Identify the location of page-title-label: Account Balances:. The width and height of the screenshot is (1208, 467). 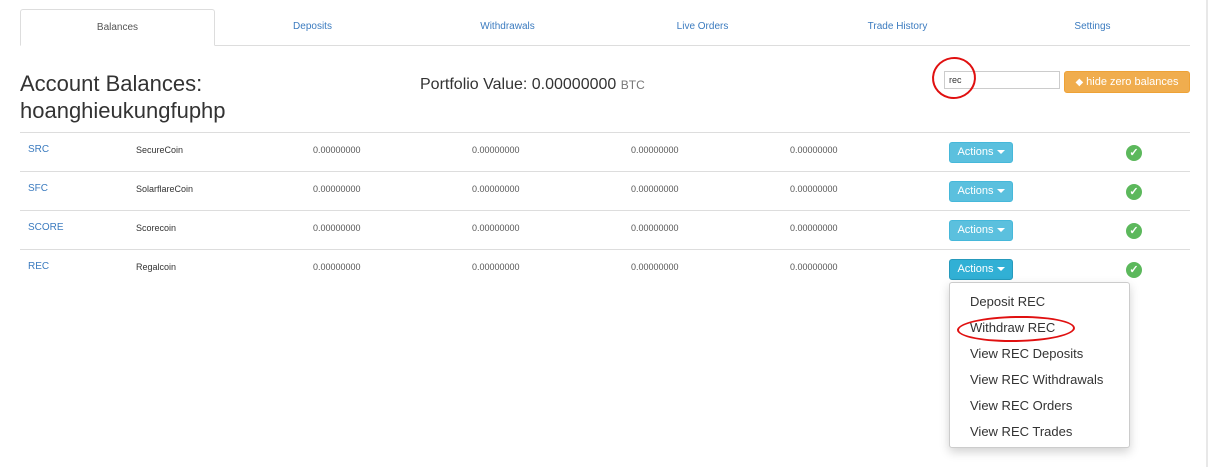
(111, 83).